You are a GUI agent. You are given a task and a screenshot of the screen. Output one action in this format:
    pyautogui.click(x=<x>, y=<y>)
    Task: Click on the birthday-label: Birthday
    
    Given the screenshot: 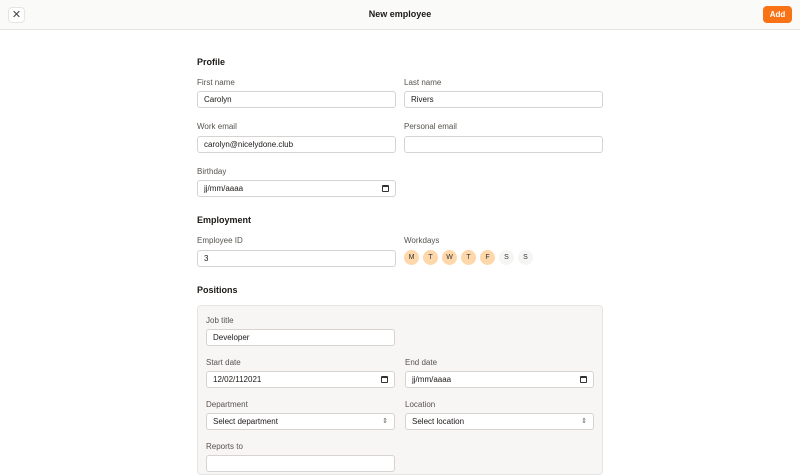 What is the action you would take?
    pyautogui.click(x=212, y=171)
    